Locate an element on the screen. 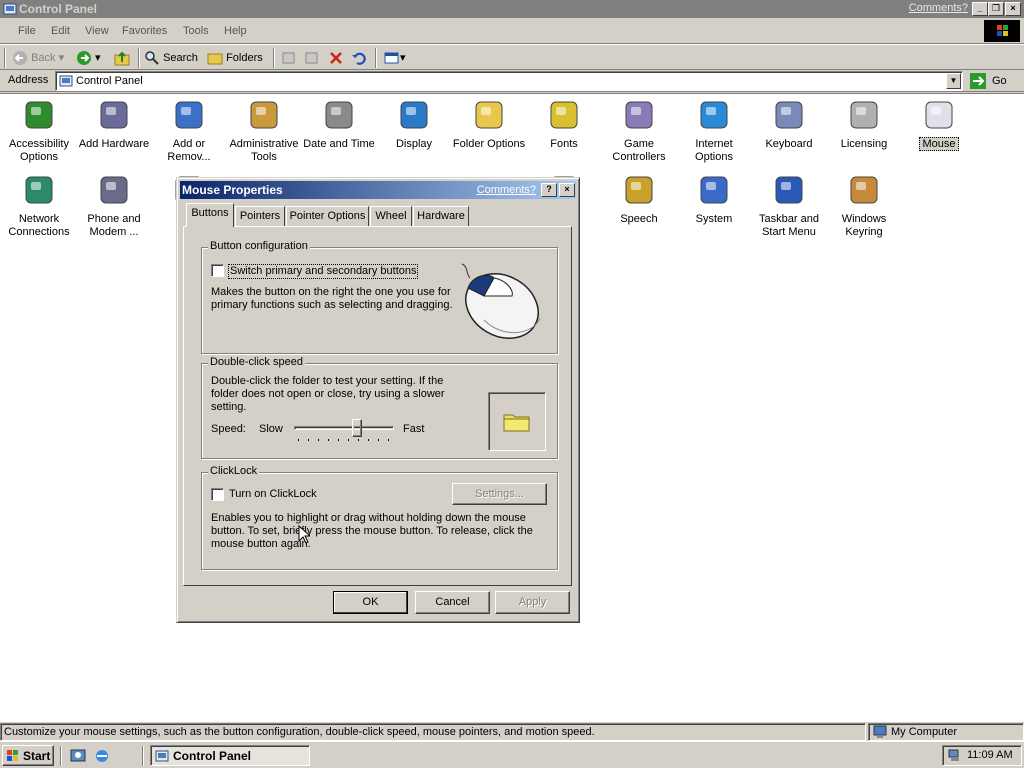  address-input: Control Panel ▼ is located at coordinates (509, 81).